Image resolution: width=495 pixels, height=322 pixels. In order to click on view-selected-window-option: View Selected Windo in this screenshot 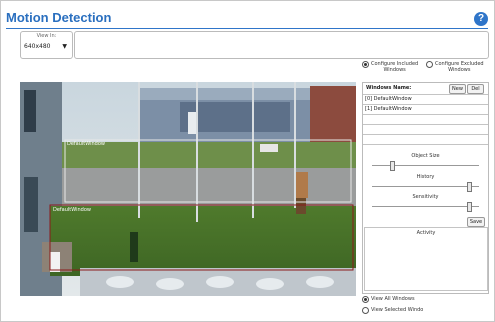, I will do `click(392, 310)`.